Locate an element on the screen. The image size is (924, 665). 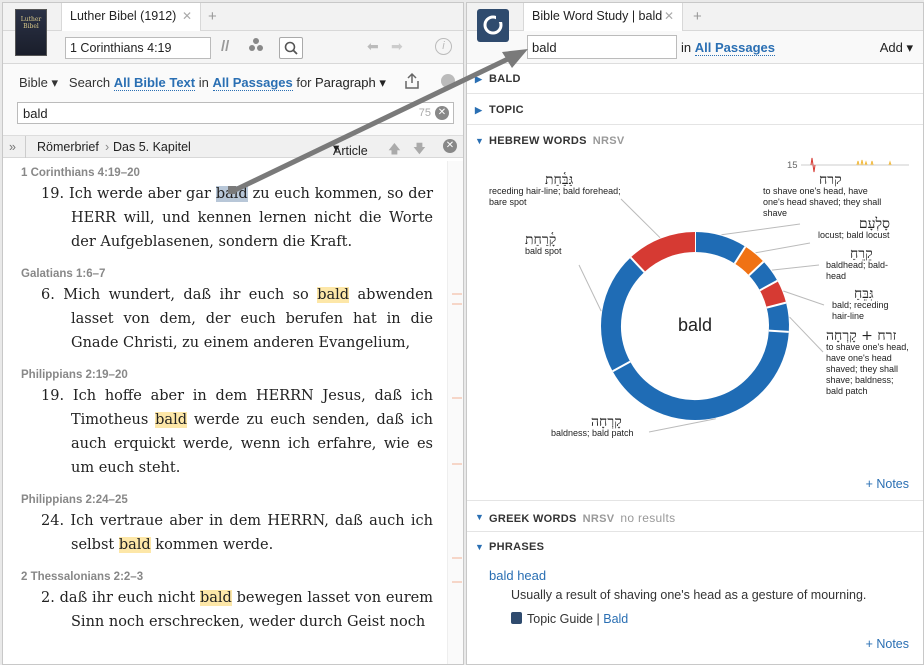
paragraph-dropdown: Paragraph ▾ is located at coordinates (350, 83).